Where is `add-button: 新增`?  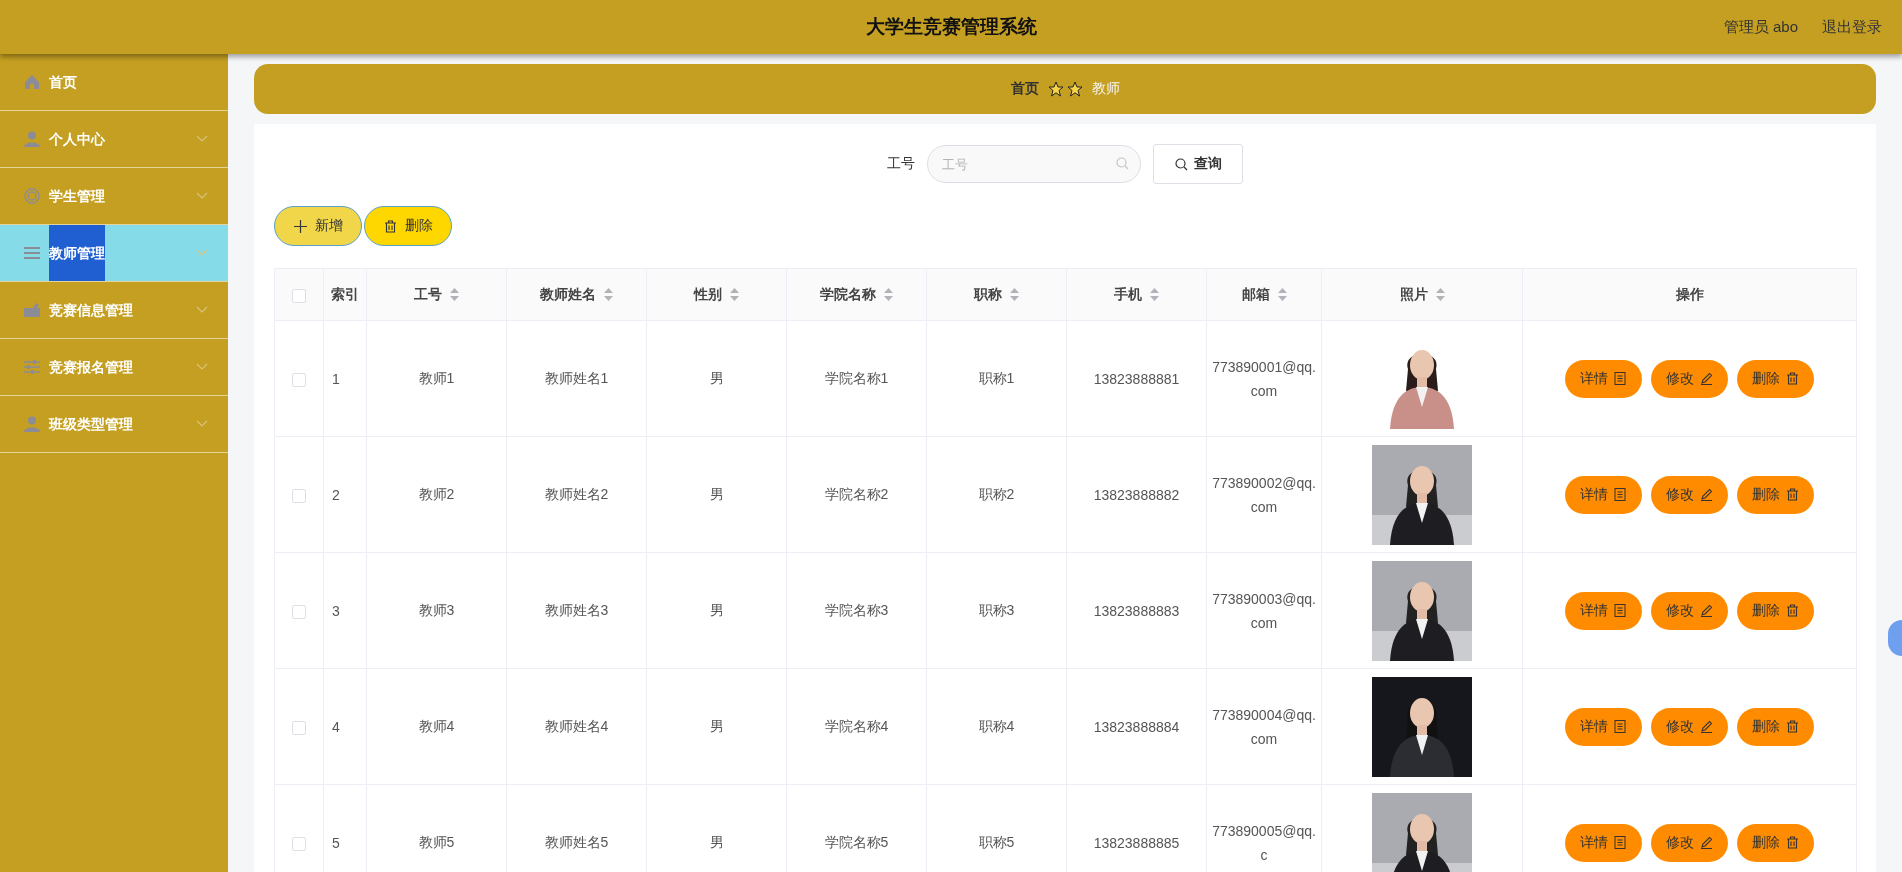
add-button: 新增 is located at coordinates (318, 226).